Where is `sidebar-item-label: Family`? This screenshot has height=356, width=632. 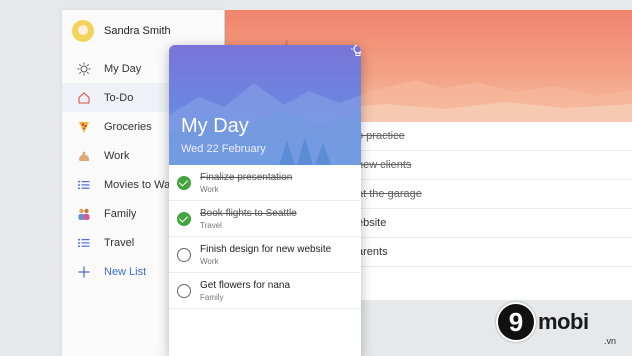 sidebar-item-label: Family is located at coordinates (120, 213).